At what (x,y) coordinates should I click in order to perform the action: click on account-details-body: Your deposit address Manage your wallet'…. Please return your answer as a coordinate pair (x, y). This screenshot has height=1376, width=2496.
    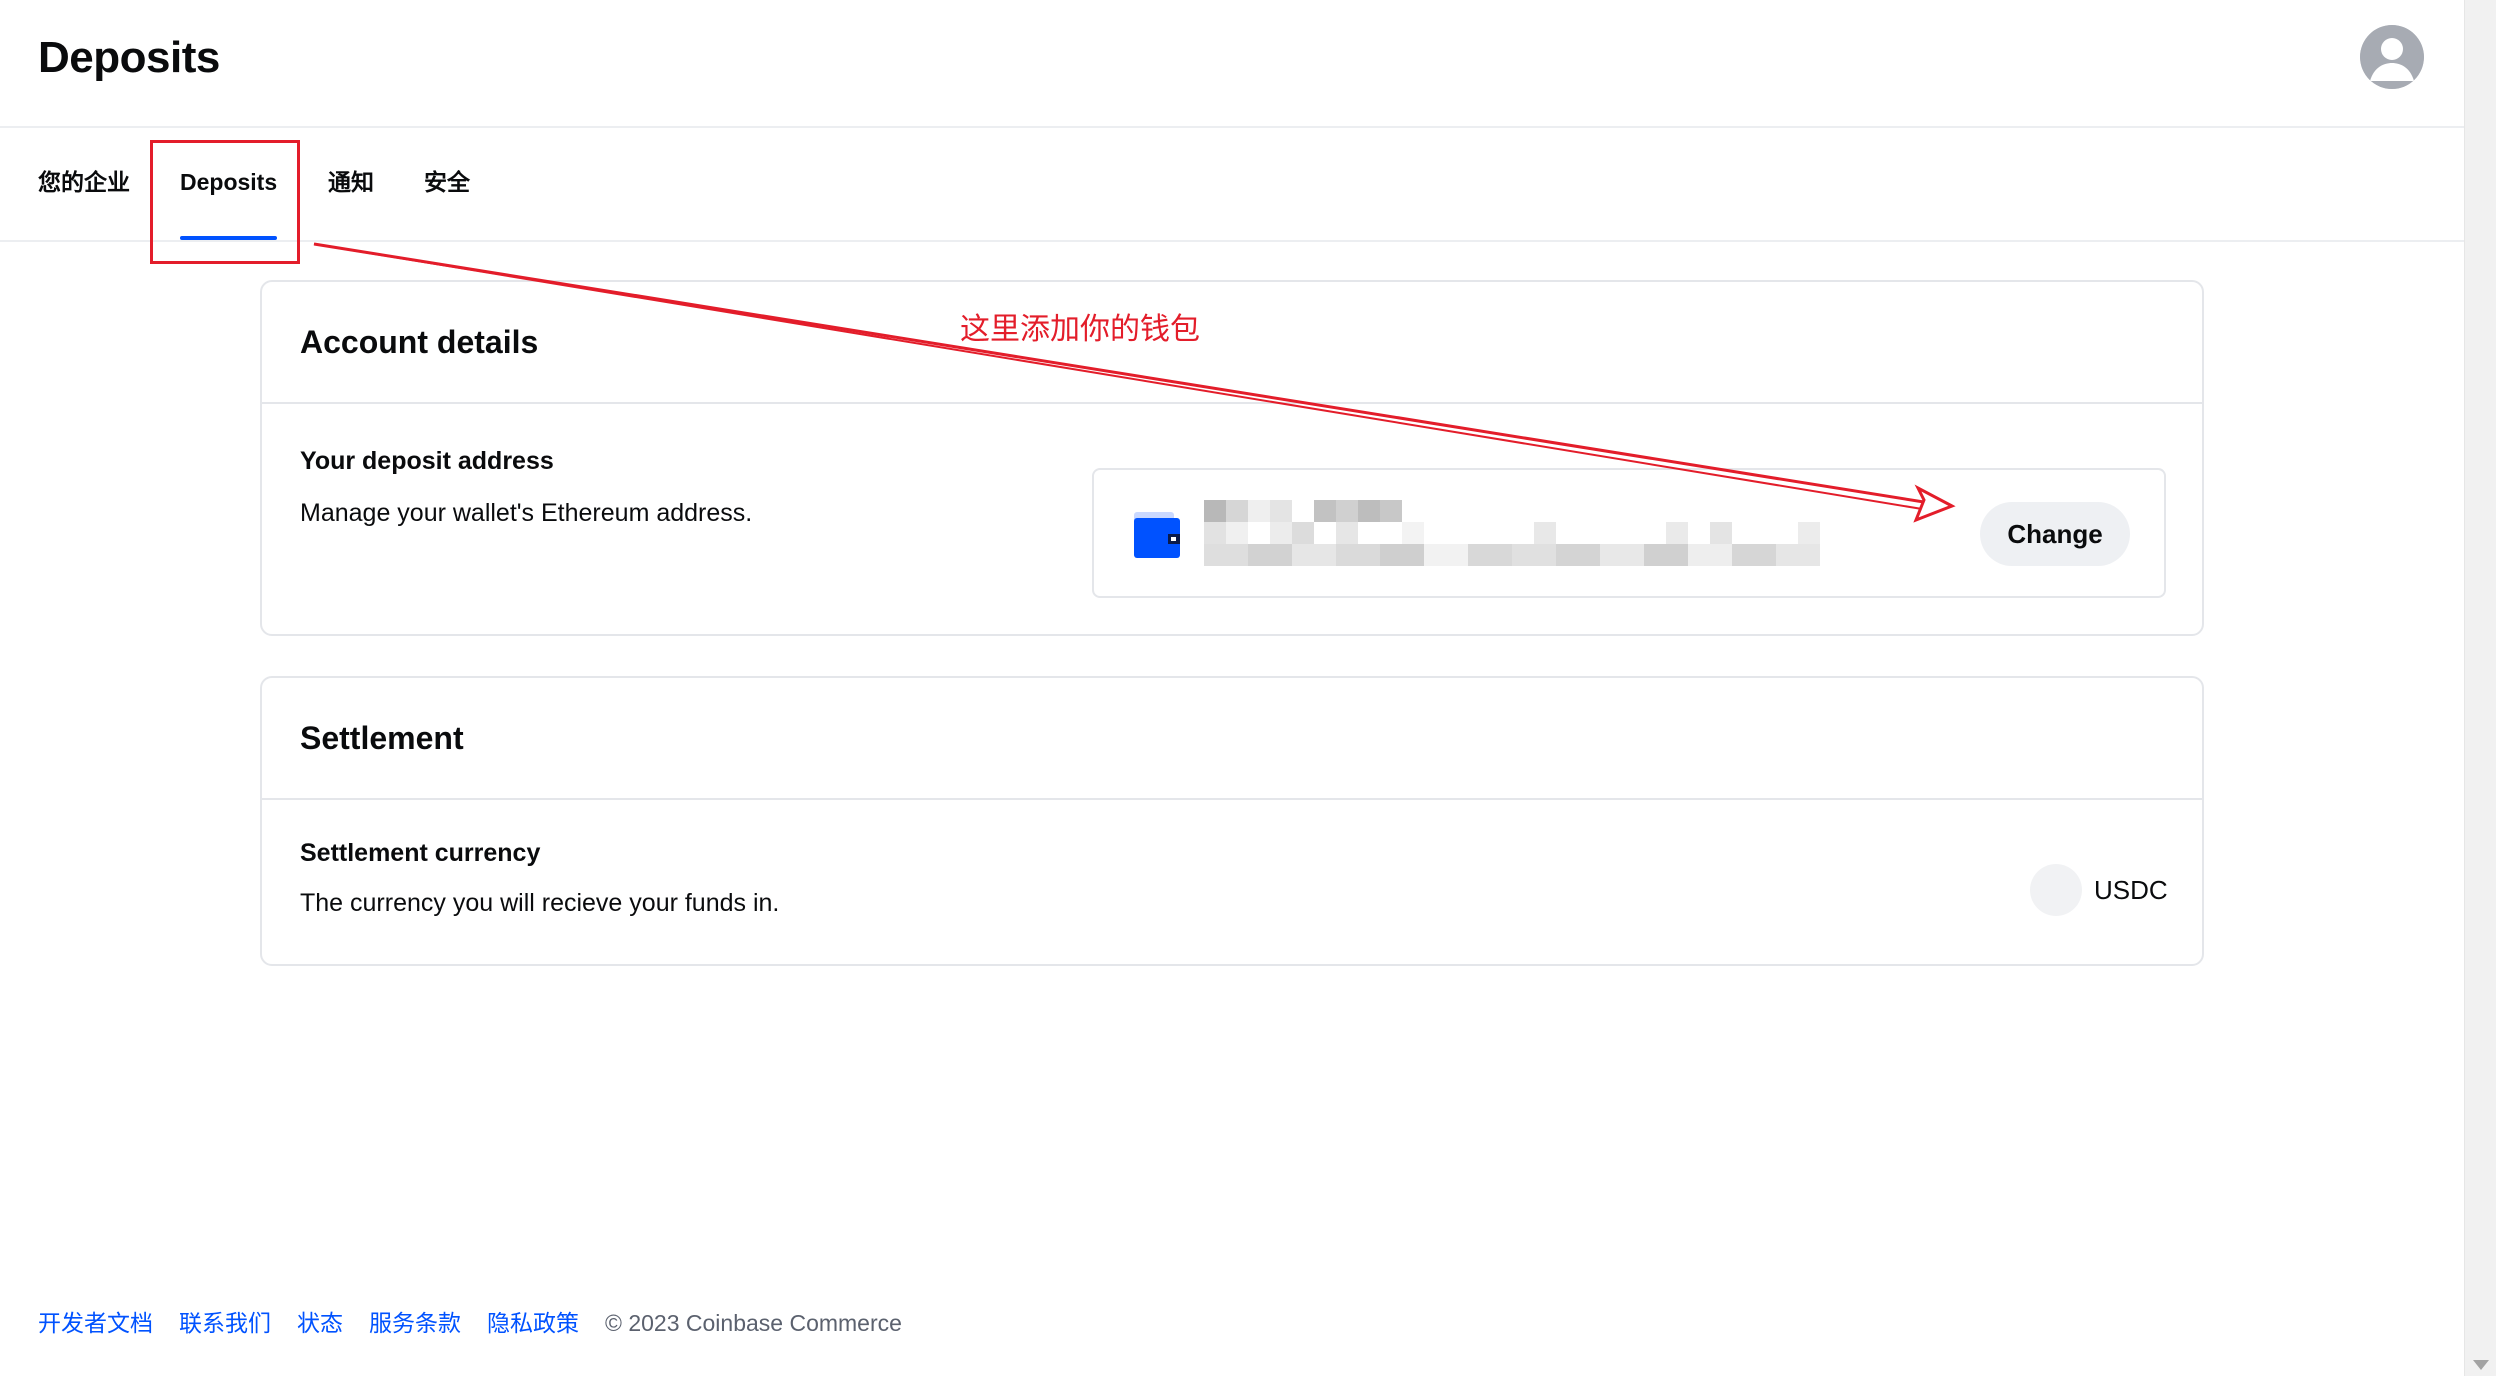
    Looking at the image, I should click on (1232, 519).